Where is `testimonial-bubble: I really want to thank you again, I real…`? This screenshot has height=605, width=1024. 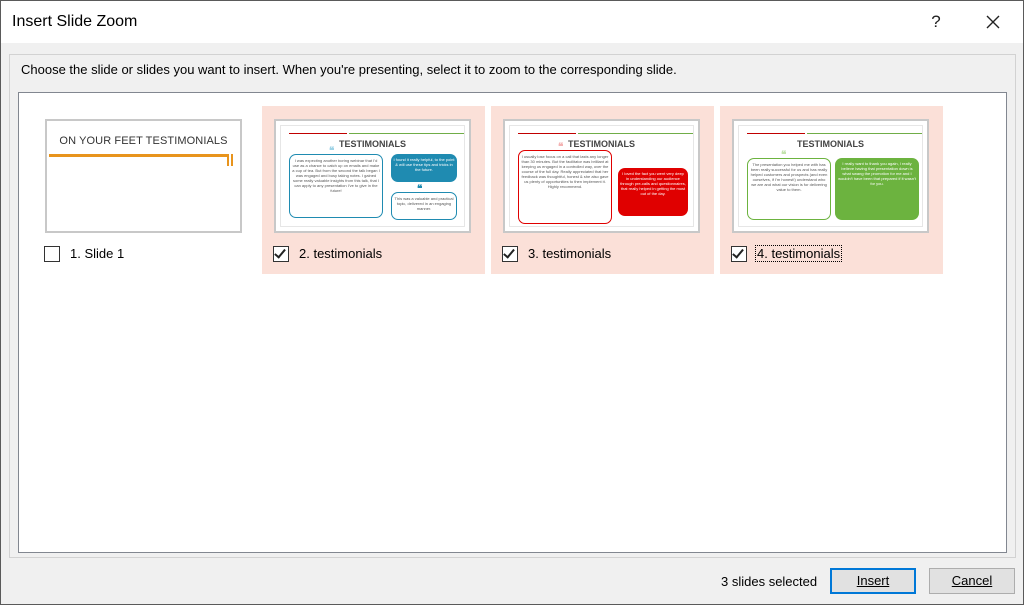 testimonial-bubble: I really want to thank you again, I real… is located at coordinates (877, 189).